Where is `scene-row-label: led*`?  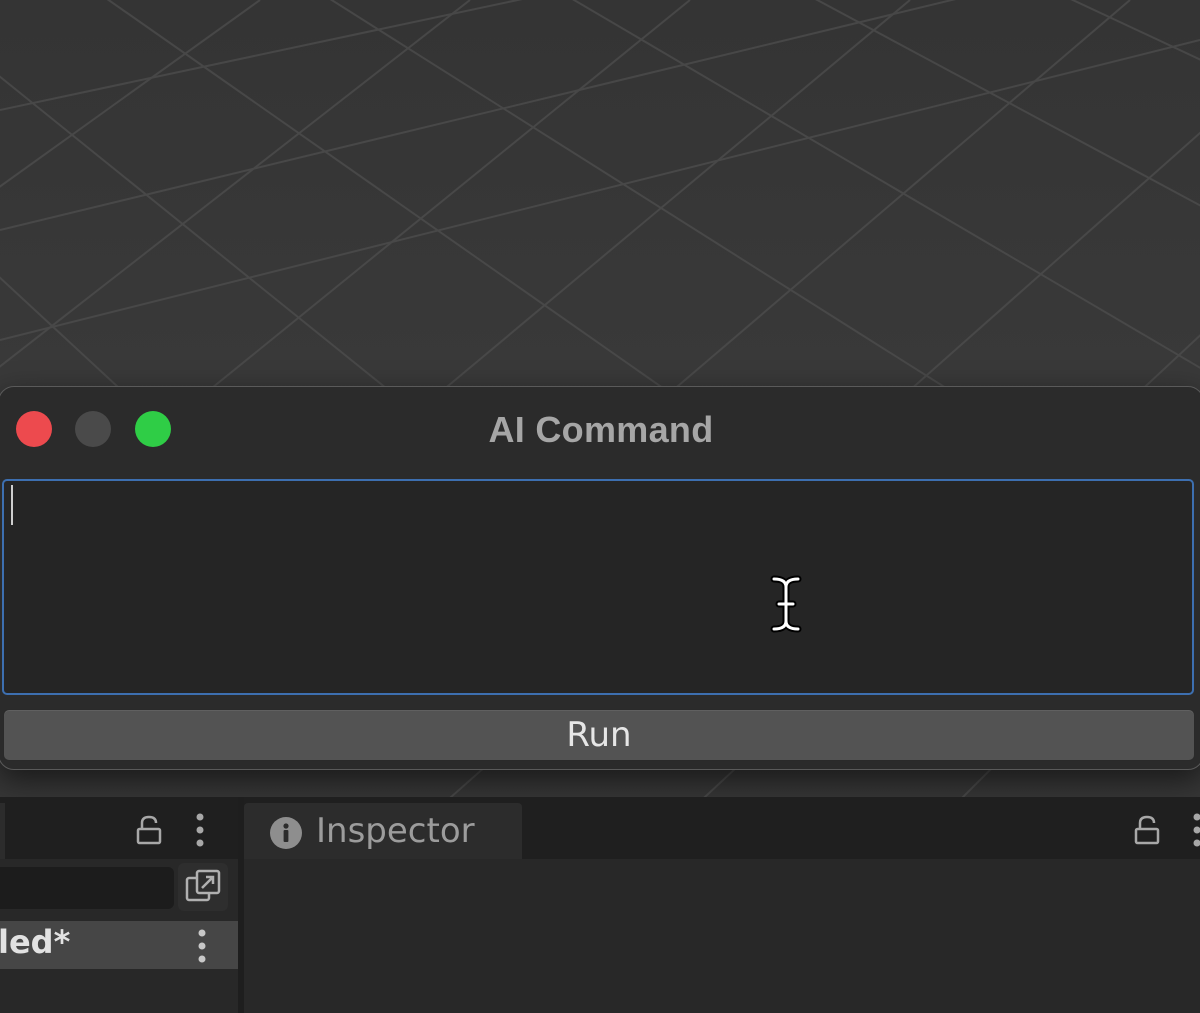
scene-row-label: led* is located at coordinates (35, 942).